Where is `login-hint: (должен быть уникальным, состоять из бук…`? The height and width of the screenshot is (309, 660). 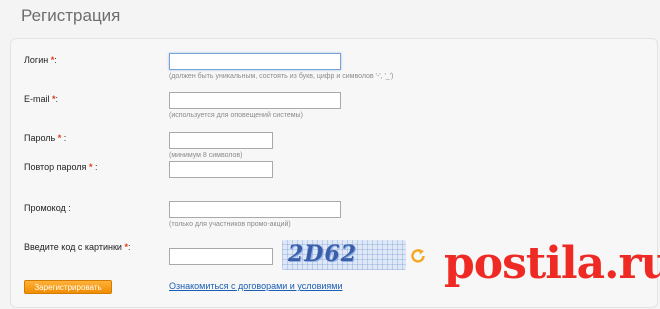 login-hint: (должен быть уникальным, состоять из бук… is located at coordinates (281, 76).